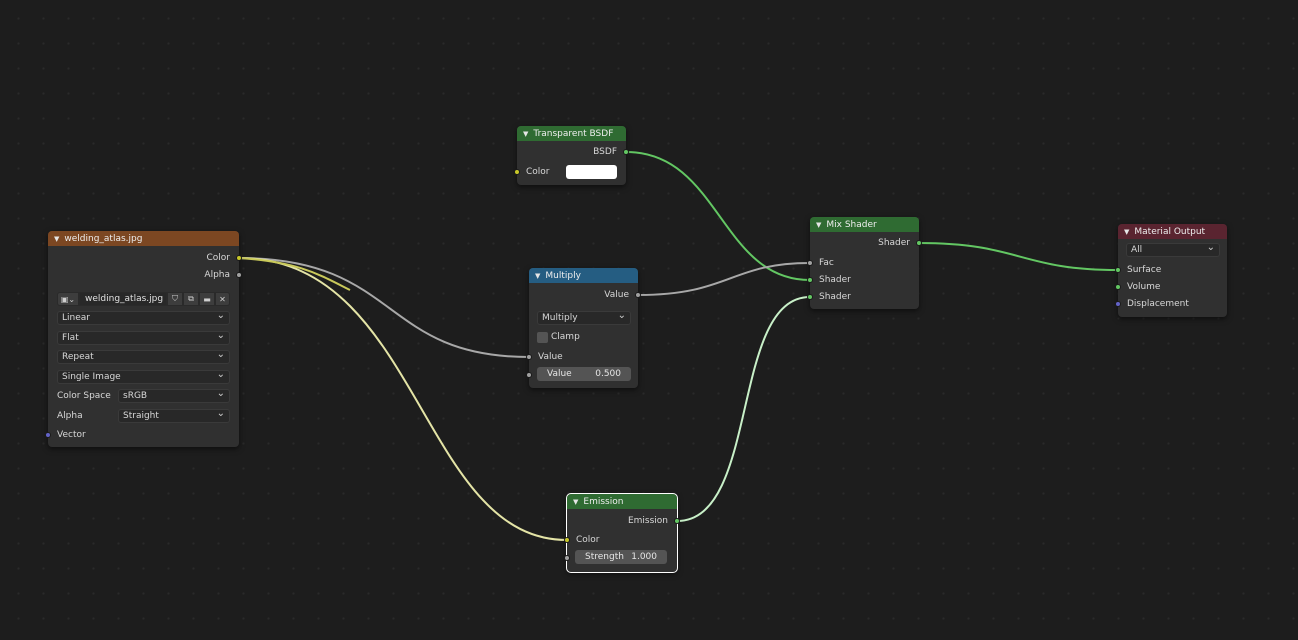  I want to click on unlink-image-button: ✕, so click(222, 299).